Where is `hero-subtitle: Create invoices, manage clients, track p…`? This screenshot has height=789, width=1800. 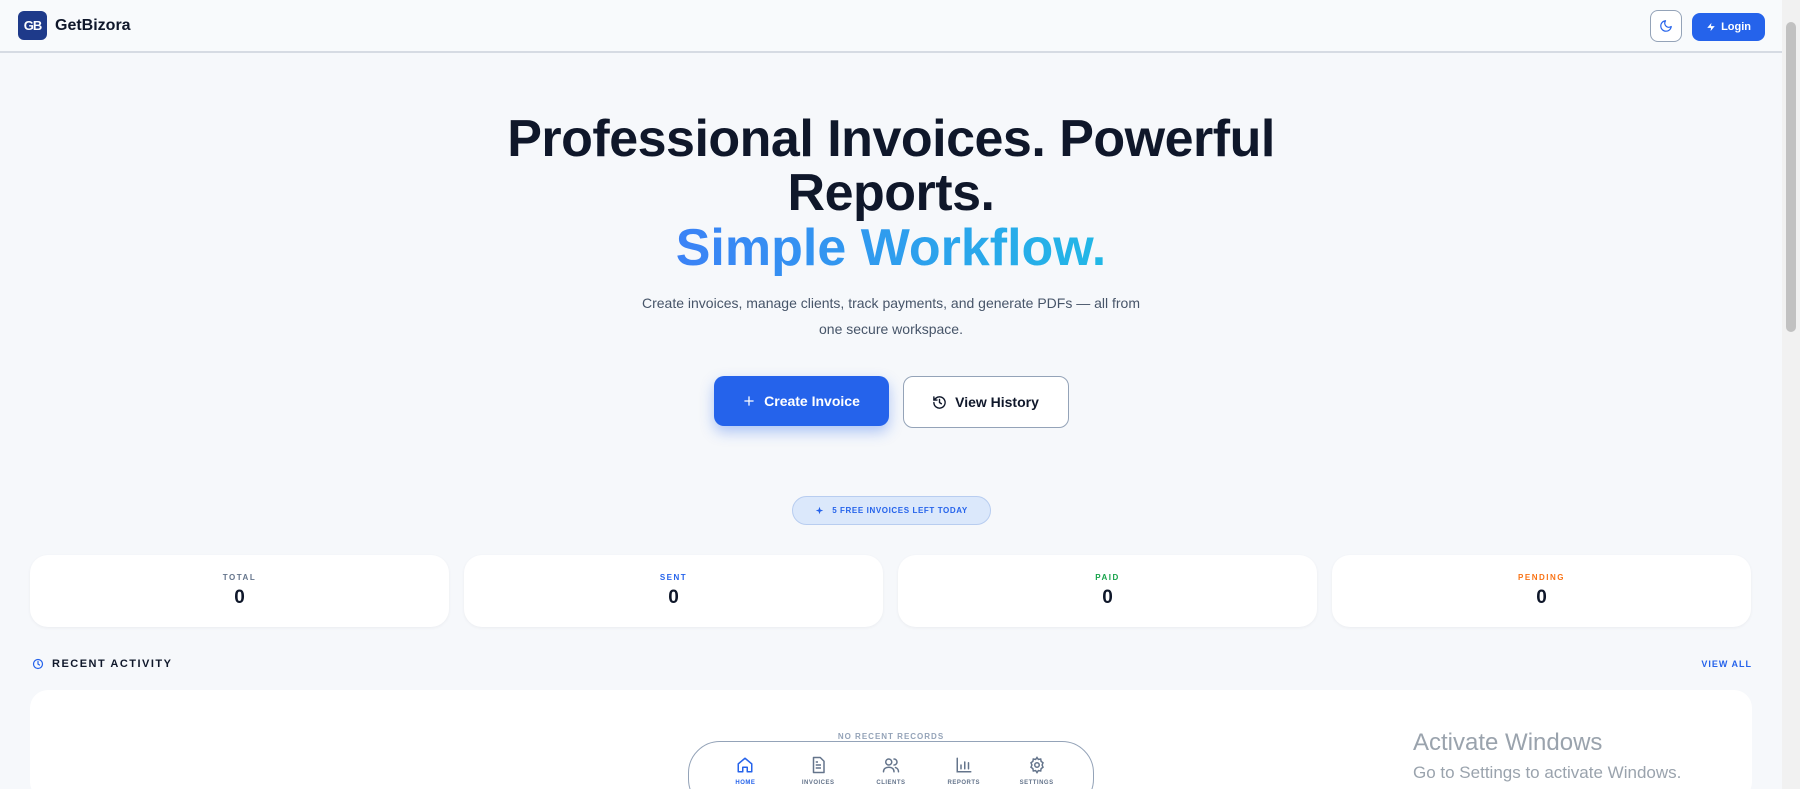
hero-subtitle: Create invoices, manage clients, track p… is located at coordinates (891, 316).